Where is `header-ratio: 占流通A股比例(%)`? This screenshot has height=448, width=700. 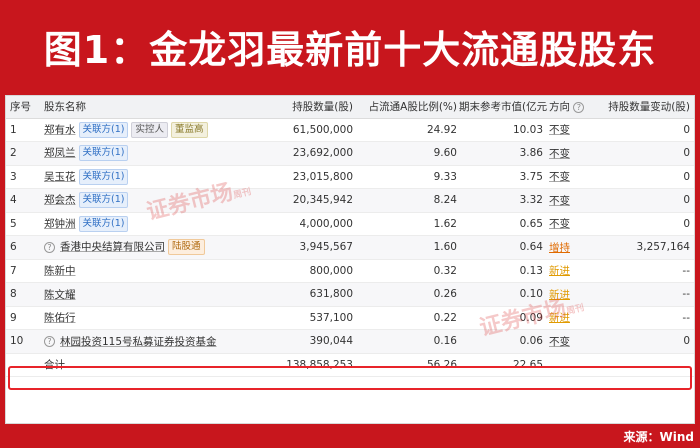
header-ratio: 占流通A股比例(%) is located at coordinates (407, 107).